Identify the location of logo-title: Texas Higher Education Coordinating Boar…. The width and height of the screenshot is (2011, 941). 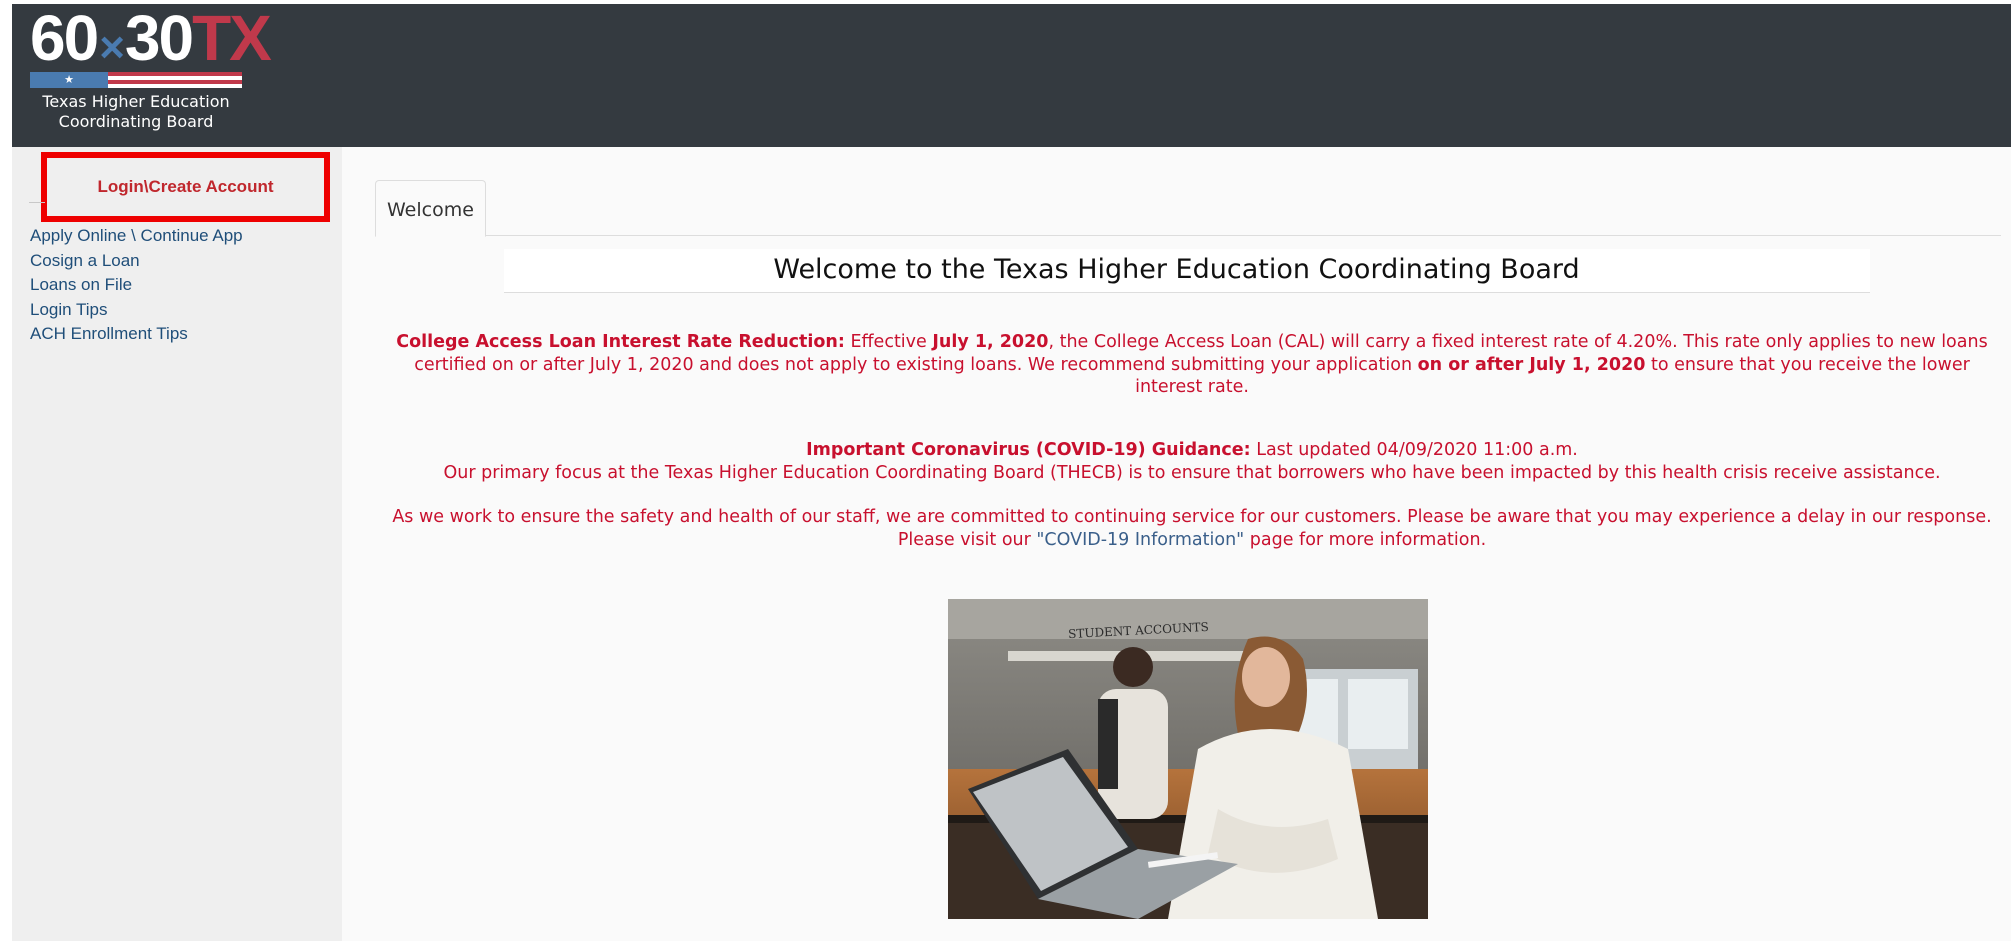
(136, 112).